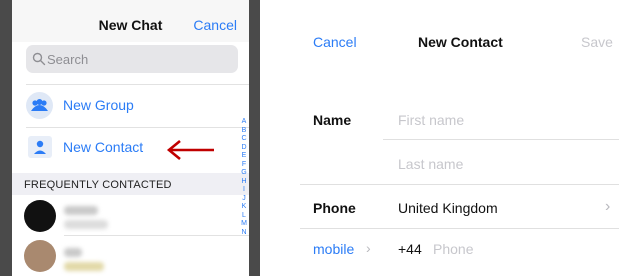  I want to click on index-letter: I, so click(243, 190).